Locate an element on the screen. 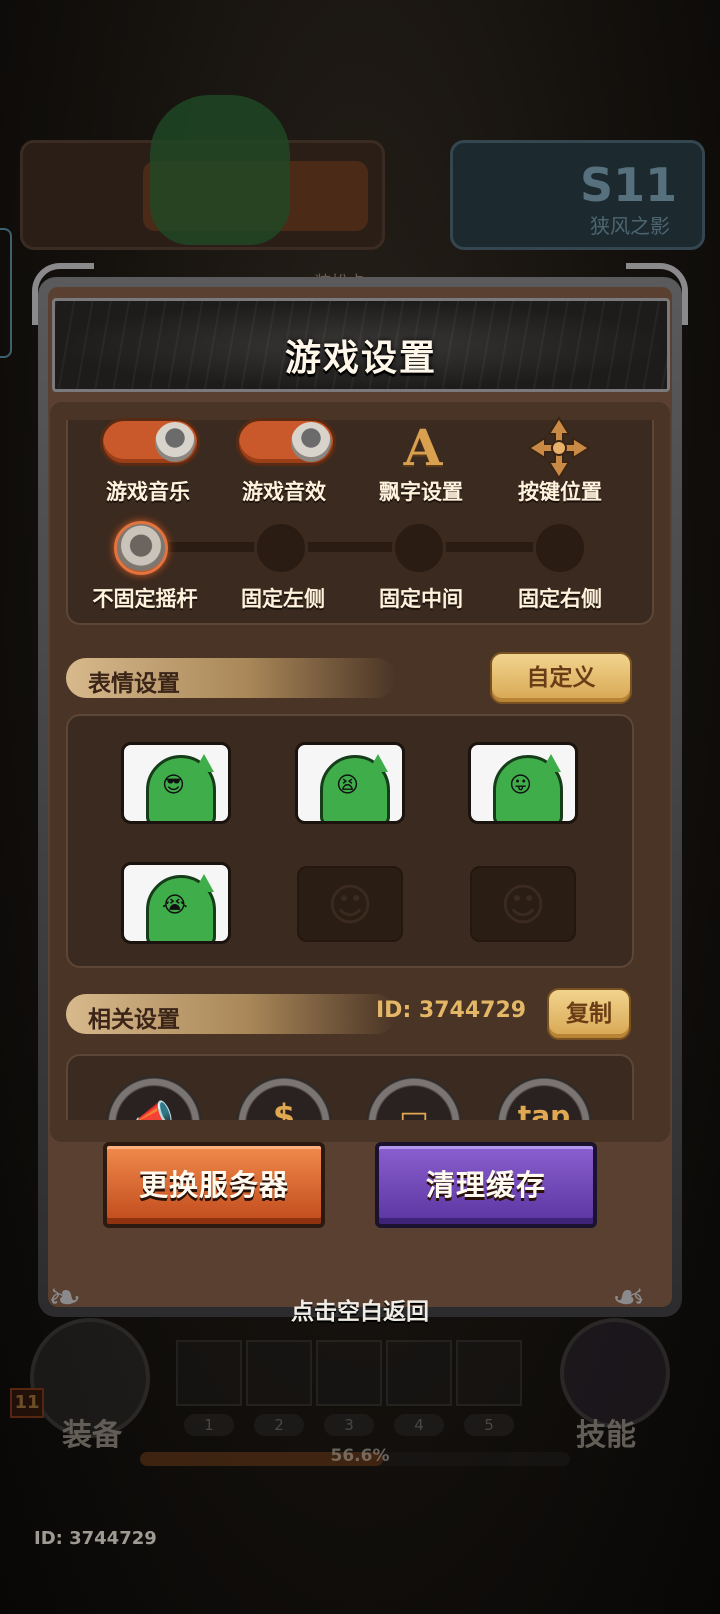 This screenshot has width=720, height=1614. player-id: ID: 3744729 is located at coordinates (451, 1010).